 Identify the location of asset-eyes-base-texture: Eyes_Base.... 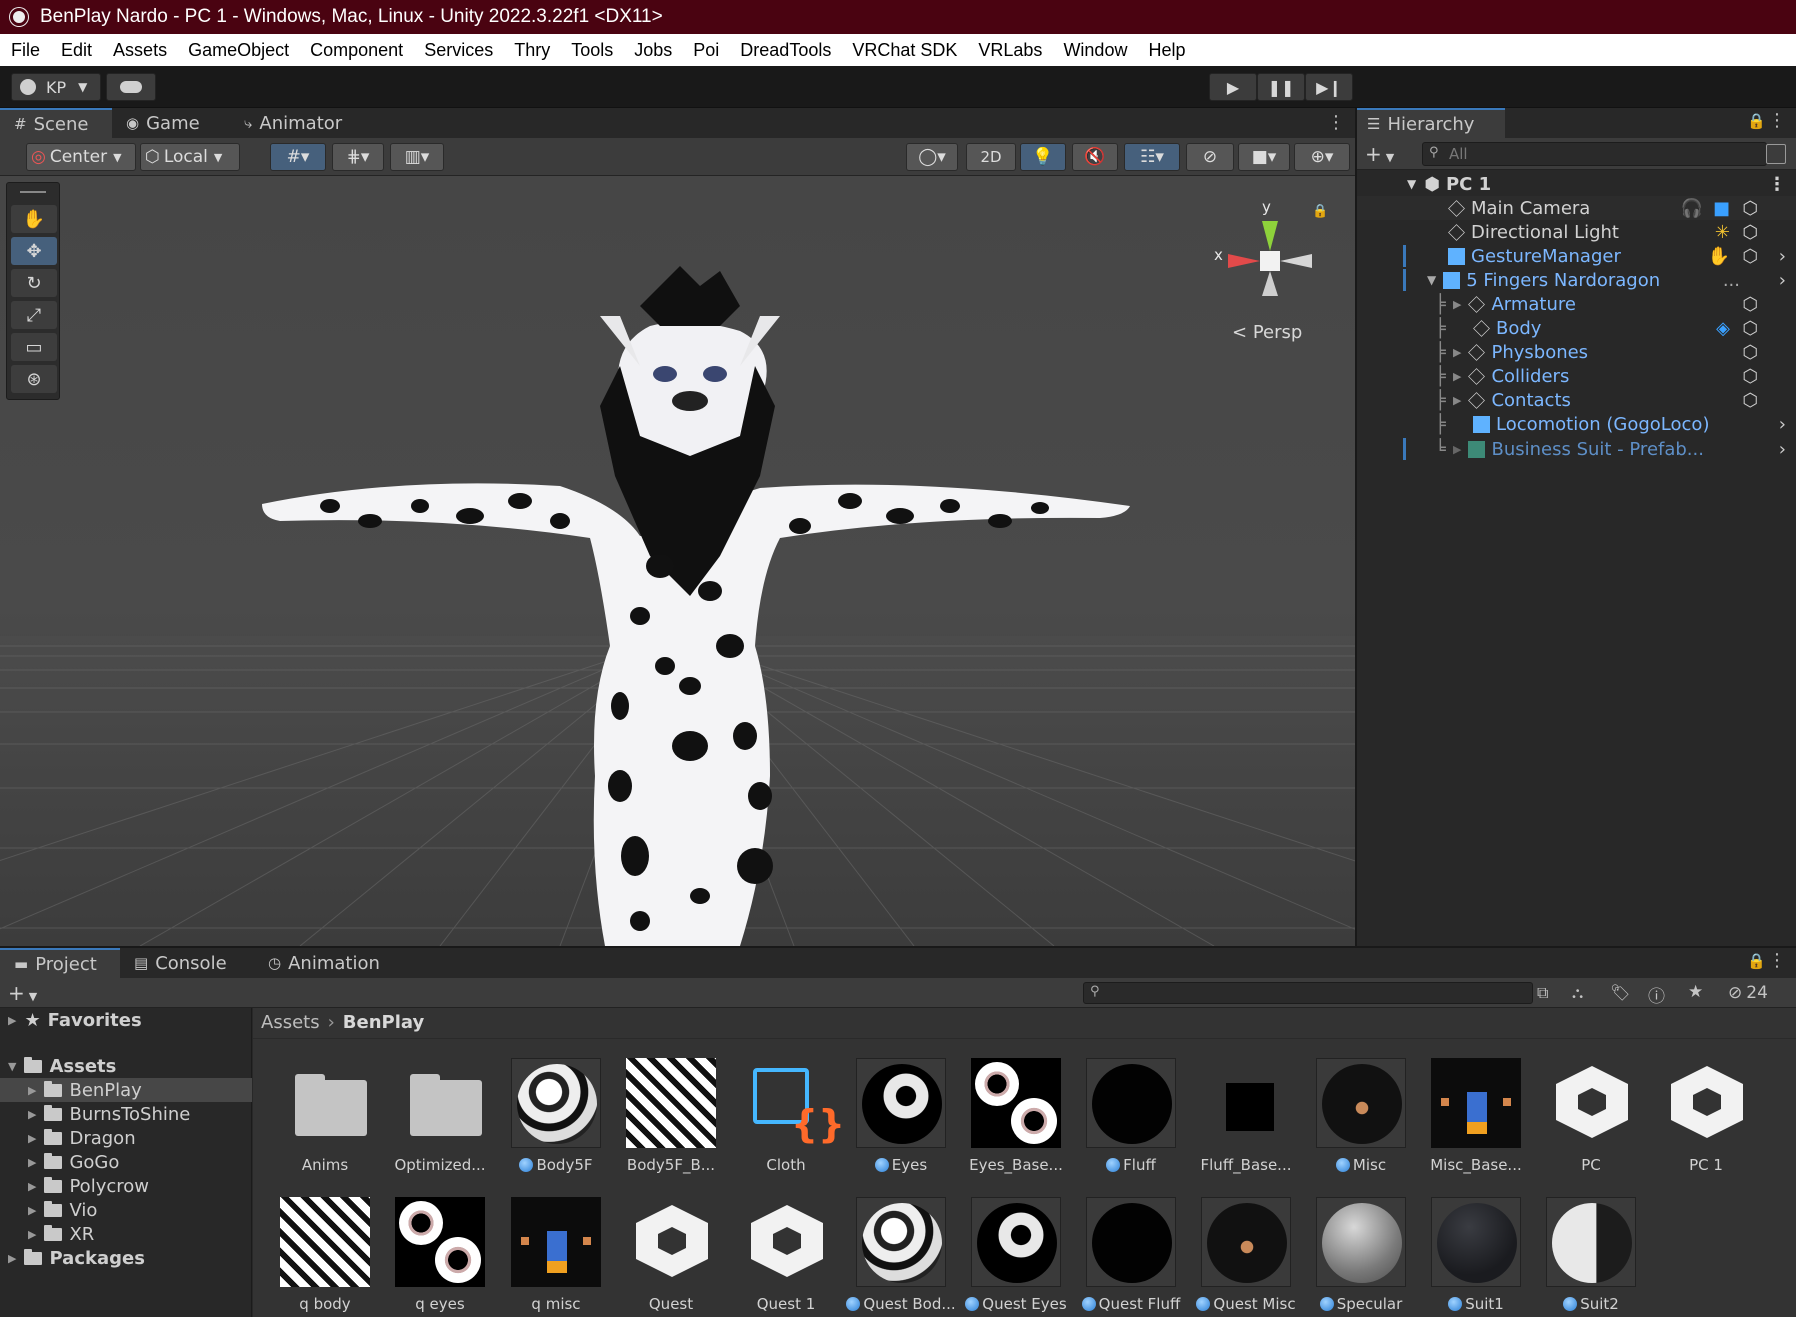
(1016, 1116).